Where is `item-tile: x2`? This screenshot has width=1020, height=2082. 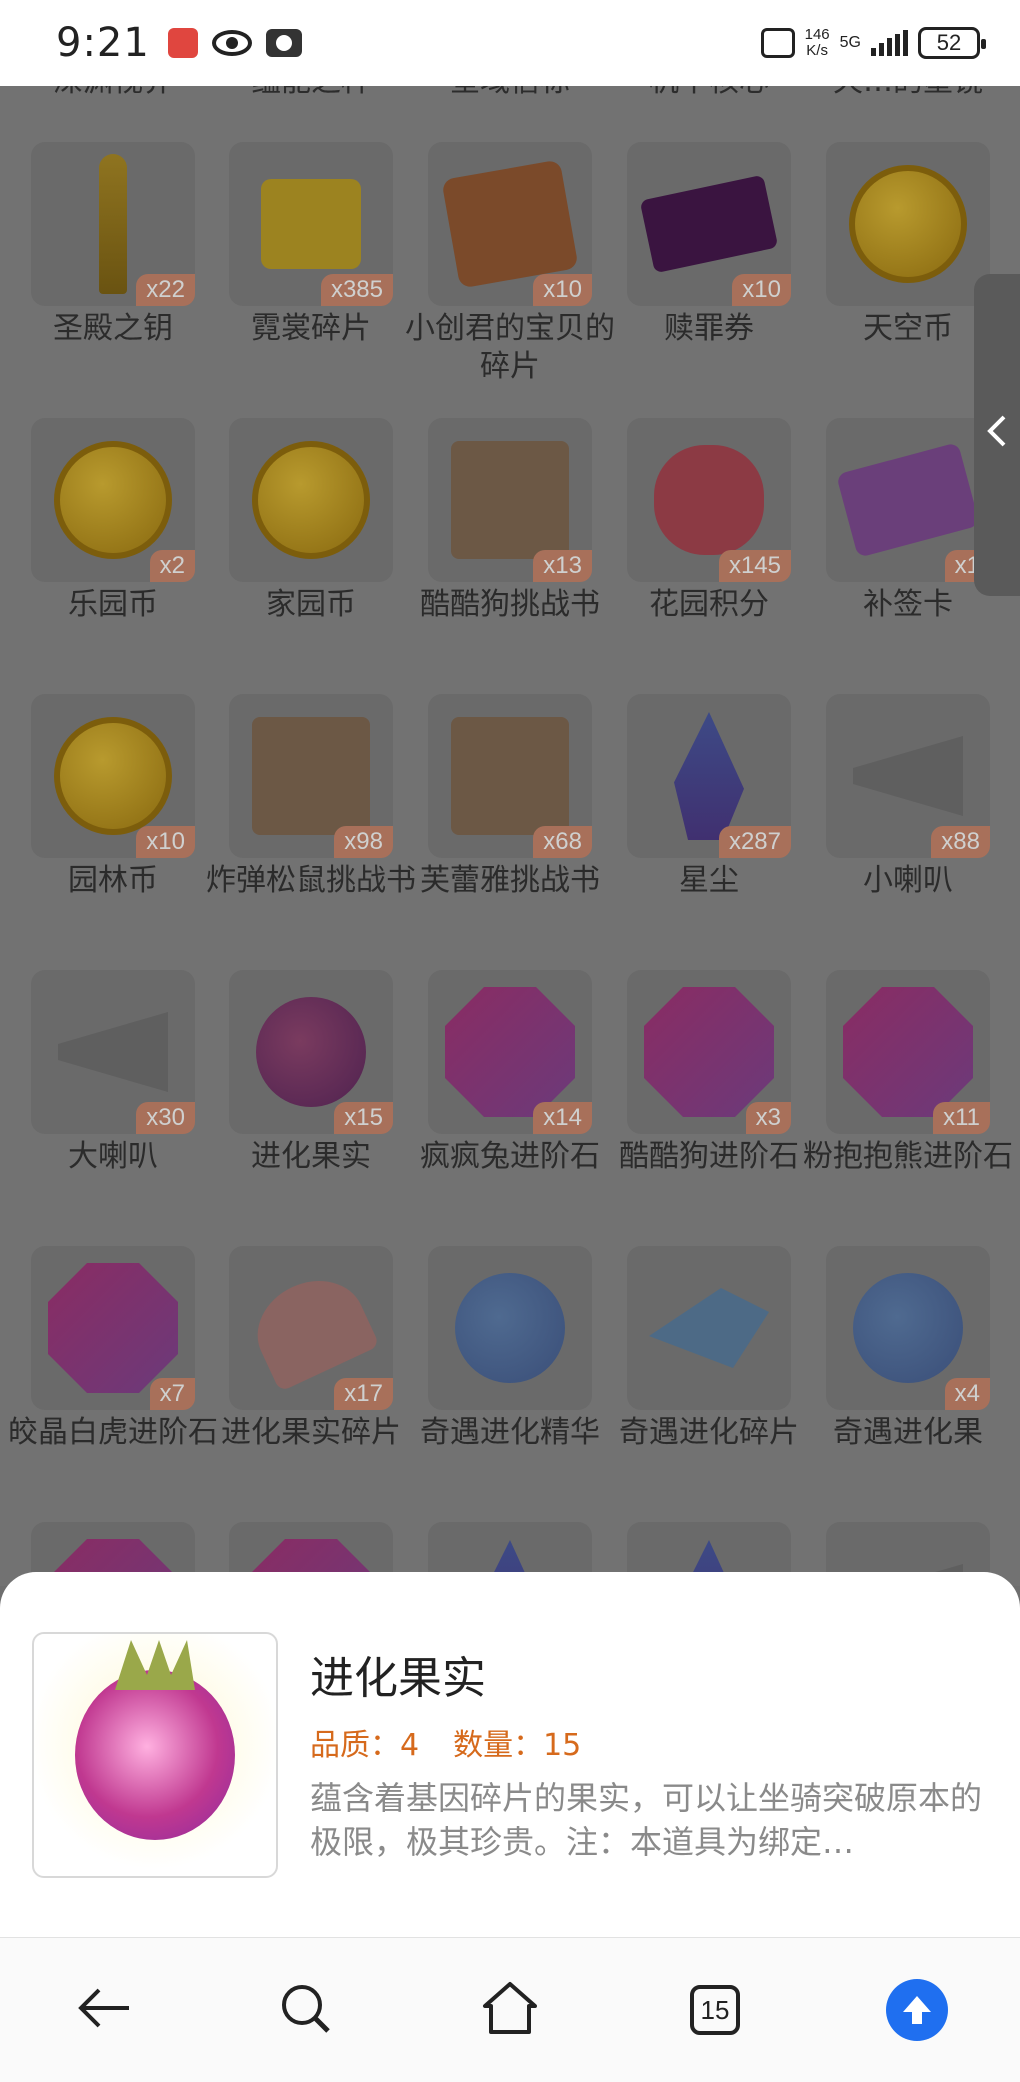
item-tile: x2 is located at coordinates (113, 500).